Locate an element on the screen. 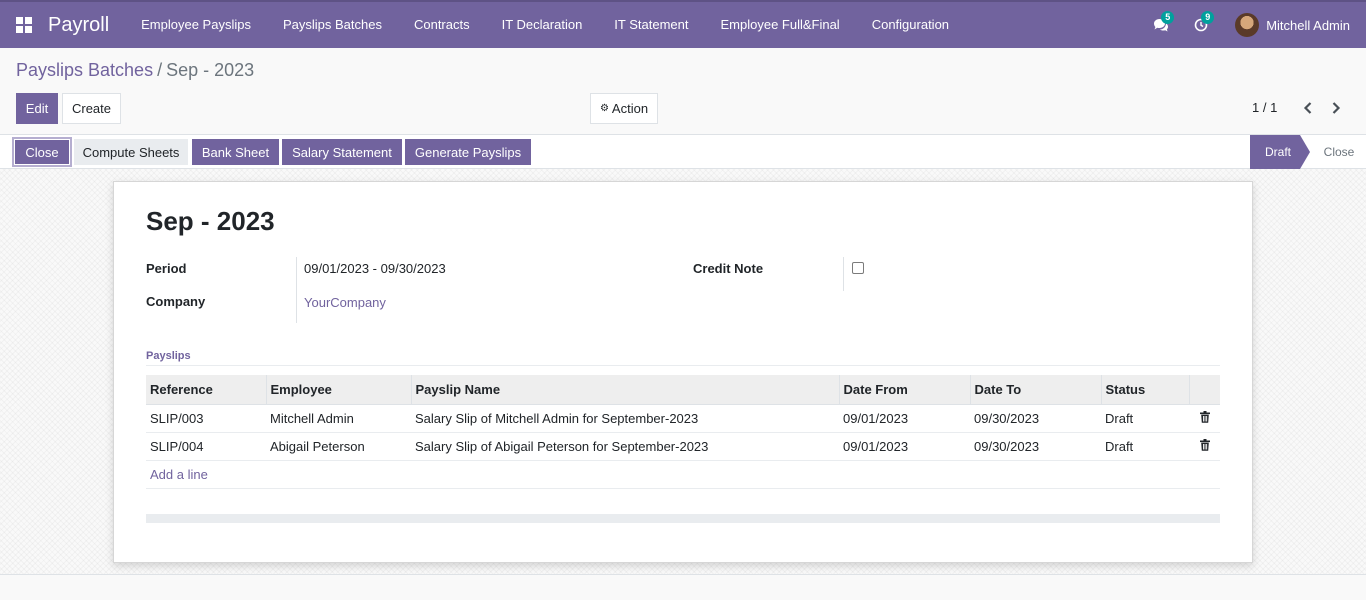 Image resolution: width=1366 pixels, height=600 pixels. breadcrumb-parent-link: Payslips Batches is located at coordinates (84, 70).